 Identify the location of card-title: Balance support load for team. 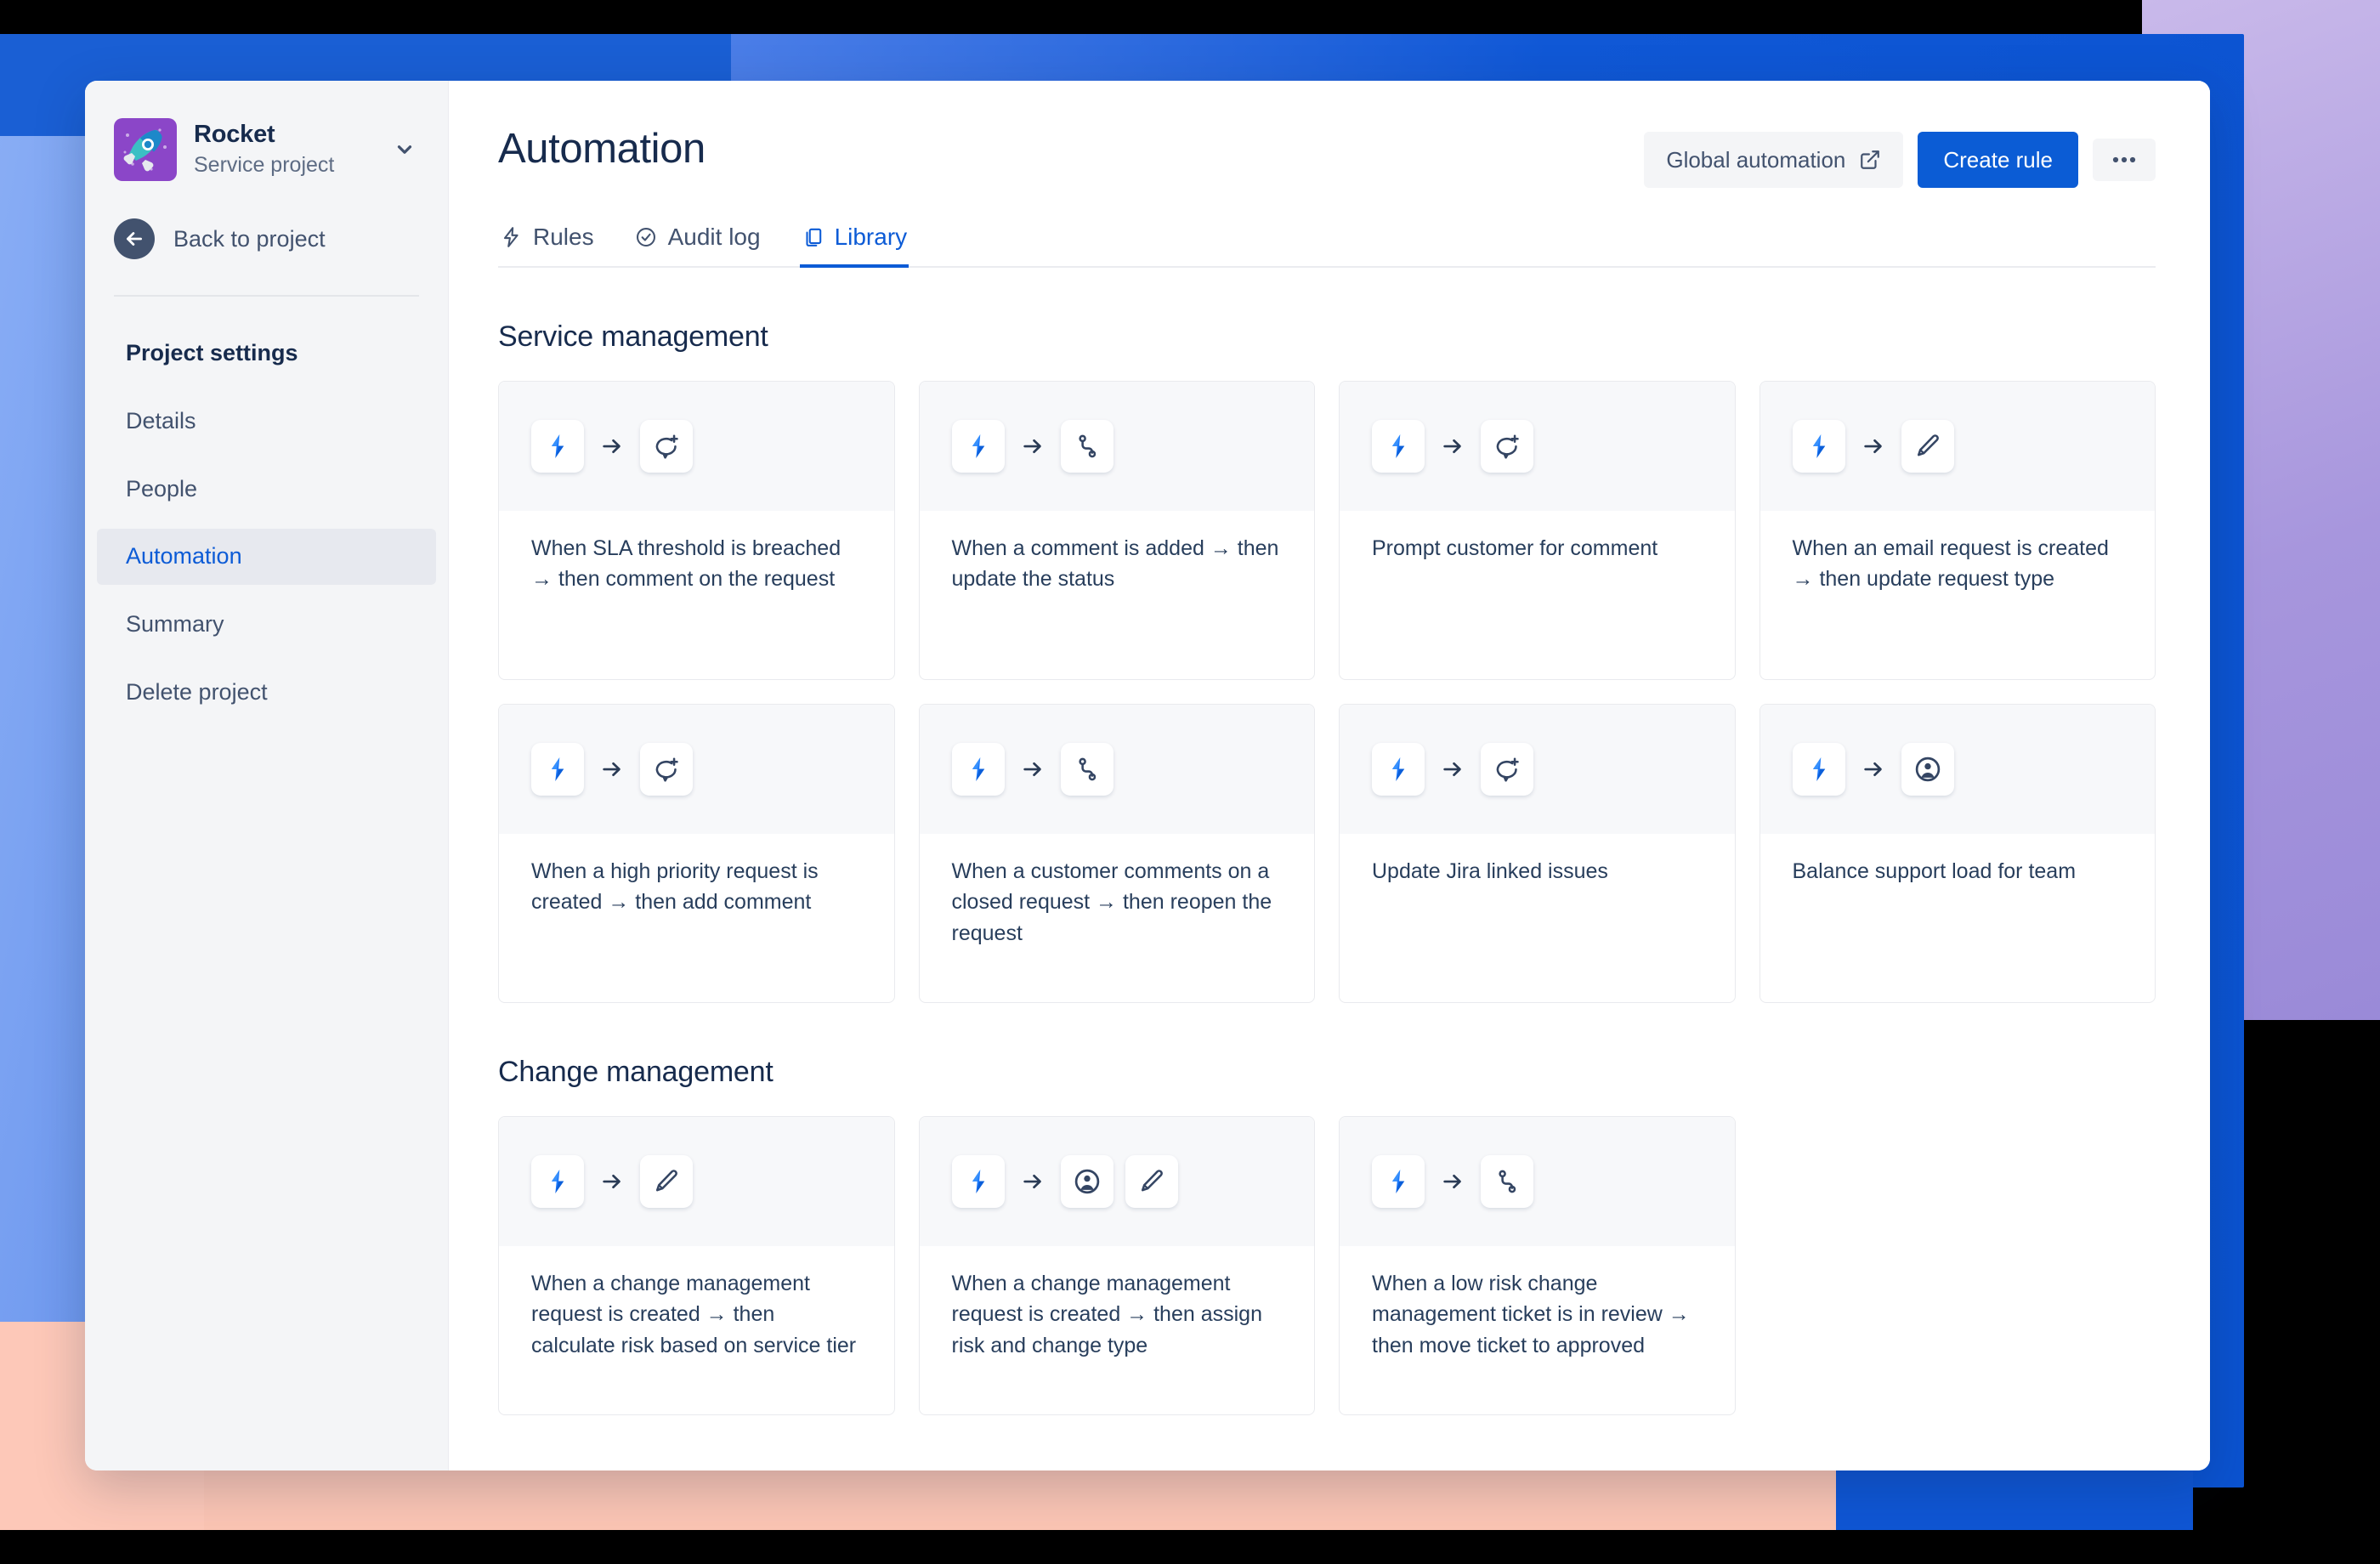
(1934, 871).